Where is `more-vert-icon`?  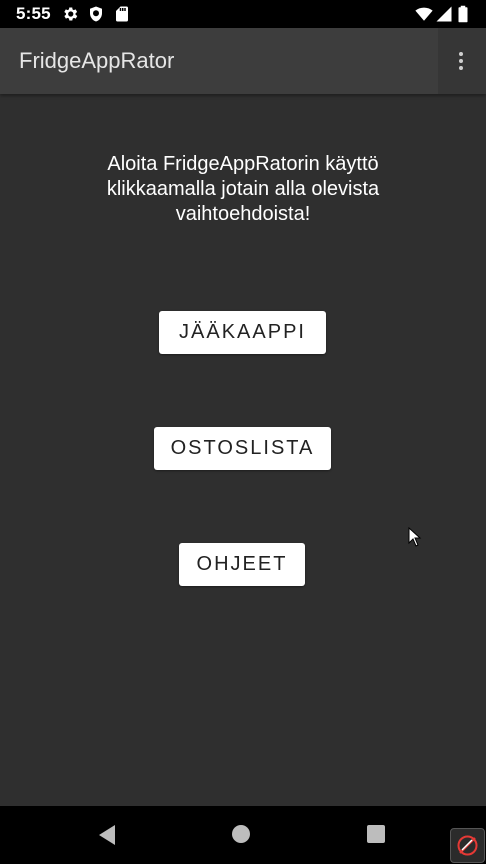 more-vert-icon is located at coordinates (461, 62).